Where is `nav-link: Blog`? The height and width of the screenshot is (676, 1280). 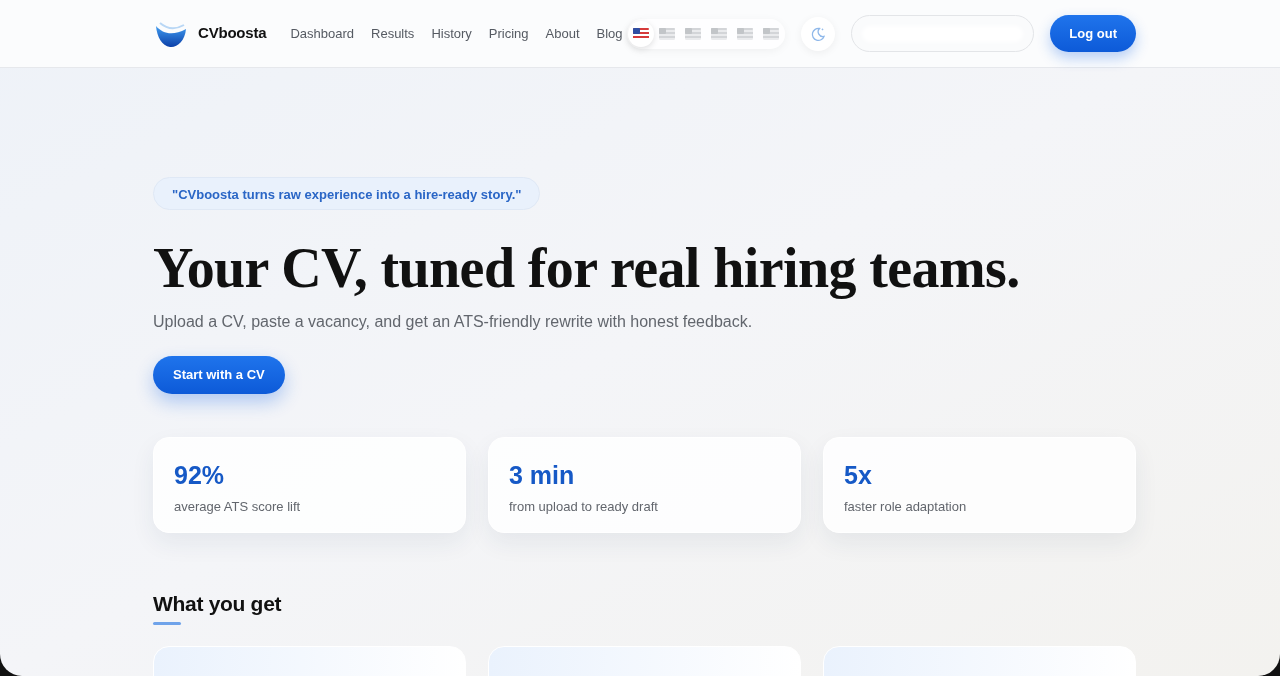 nav-link: Blog is located at coordinates (609, 33).